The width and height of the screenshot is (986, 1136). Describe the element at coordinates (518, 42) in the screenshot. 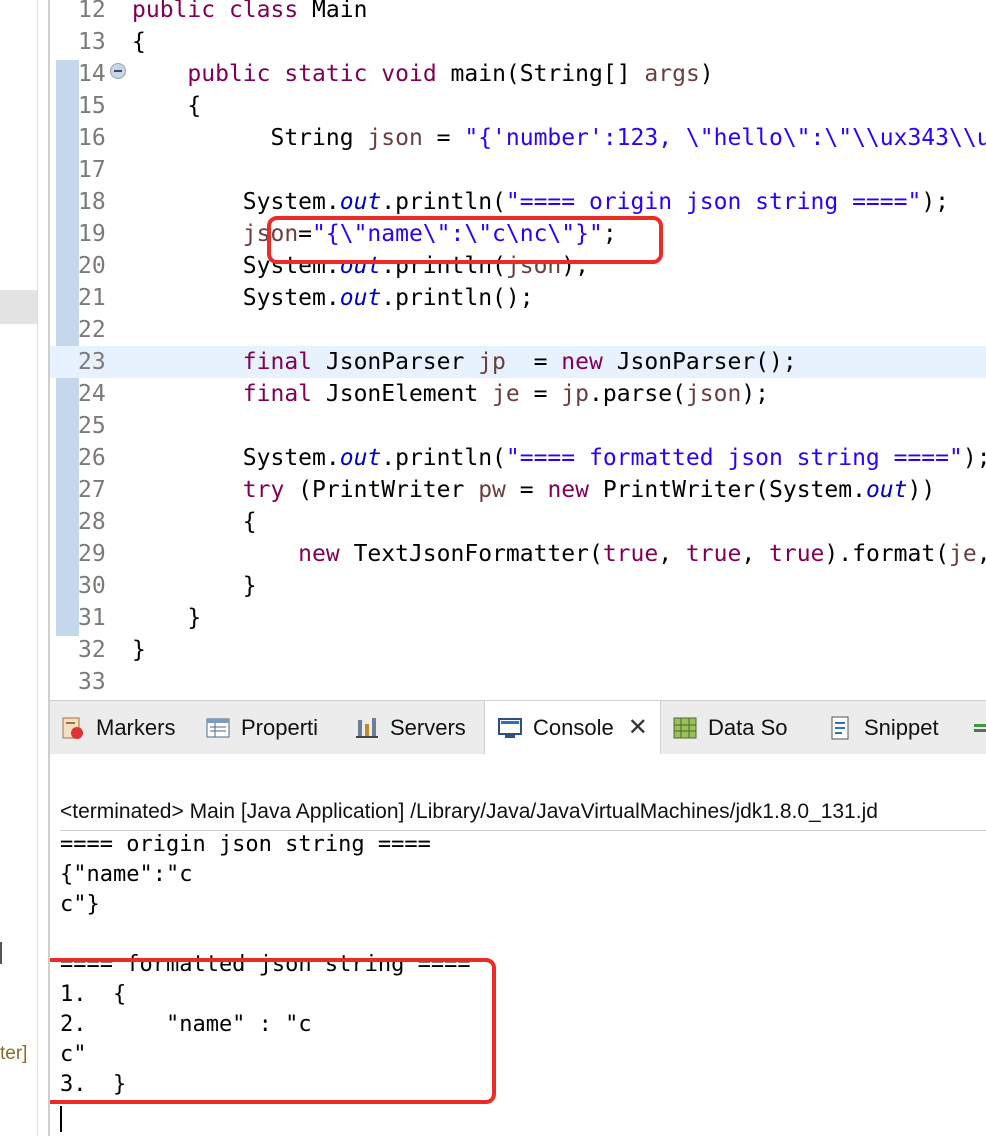

I see `code-line: 13 {` at that location.